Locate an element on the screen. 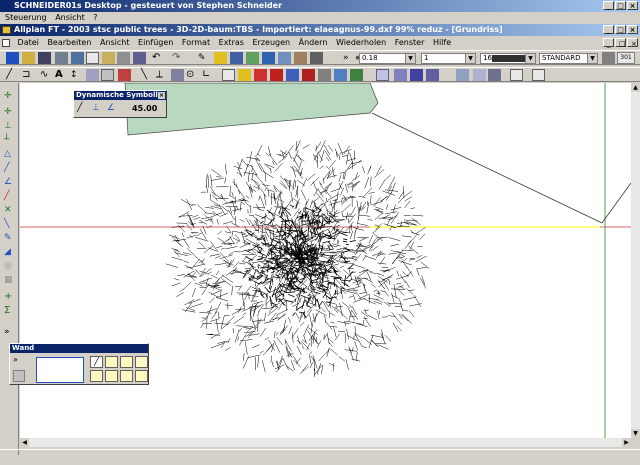  dynamic-palette-title-bar: Dynamische Symboll... × is located at coordinates (120, 95).